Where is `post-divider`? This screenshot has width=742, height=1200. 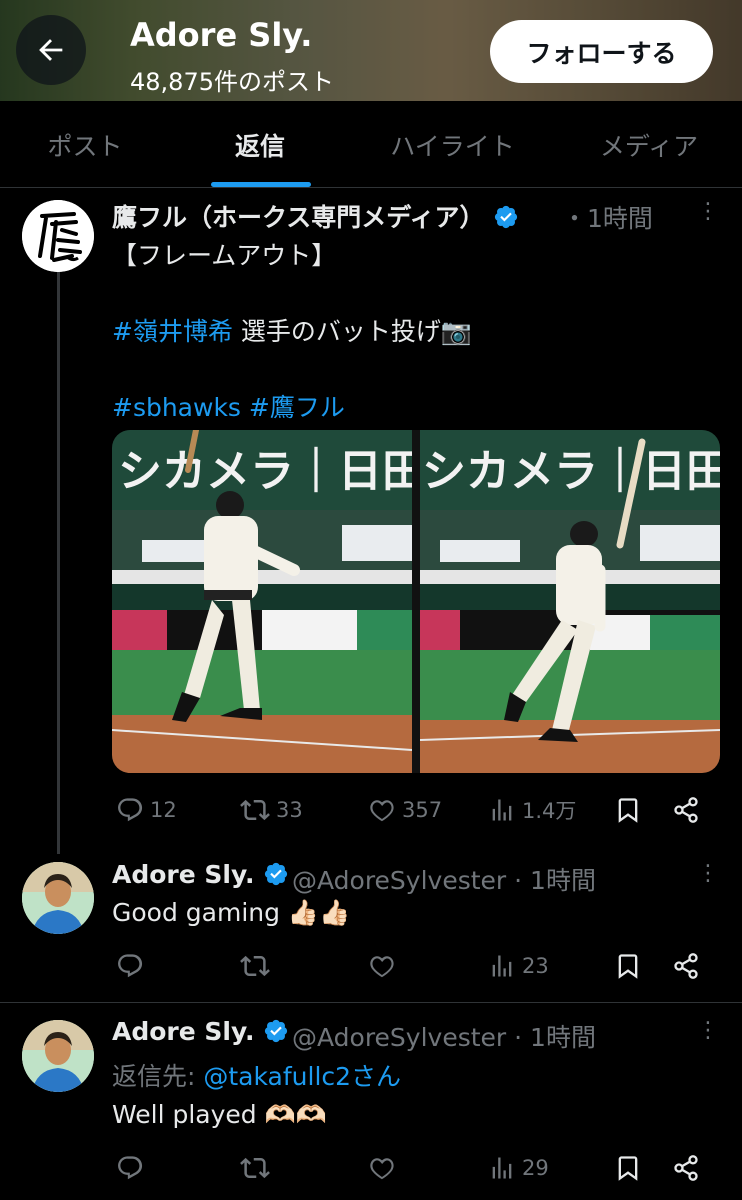 post-divider is located at coordinates (371, 1002).